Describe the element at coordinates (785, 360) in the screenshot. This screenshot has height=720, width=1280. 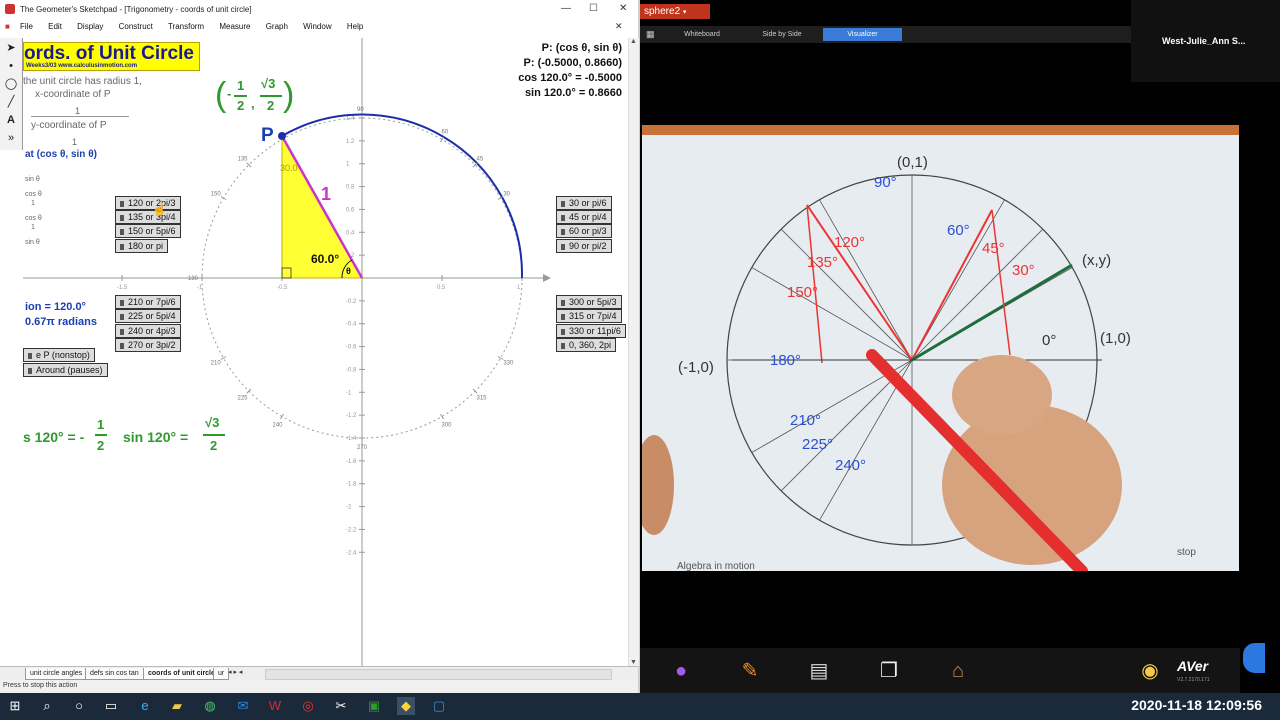
I see `paper-label: 180°` at that location.